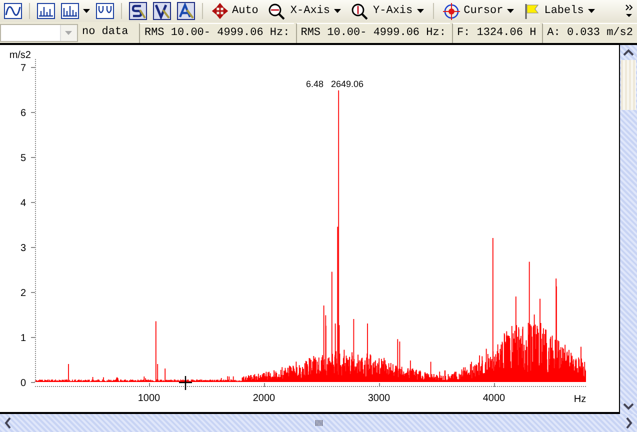 This screenshot has width=637, height=432. What do you see at coordinates (23, 293) in the screenshot?
I see `y-tick-label: 2` at bounding box center [23, 293].